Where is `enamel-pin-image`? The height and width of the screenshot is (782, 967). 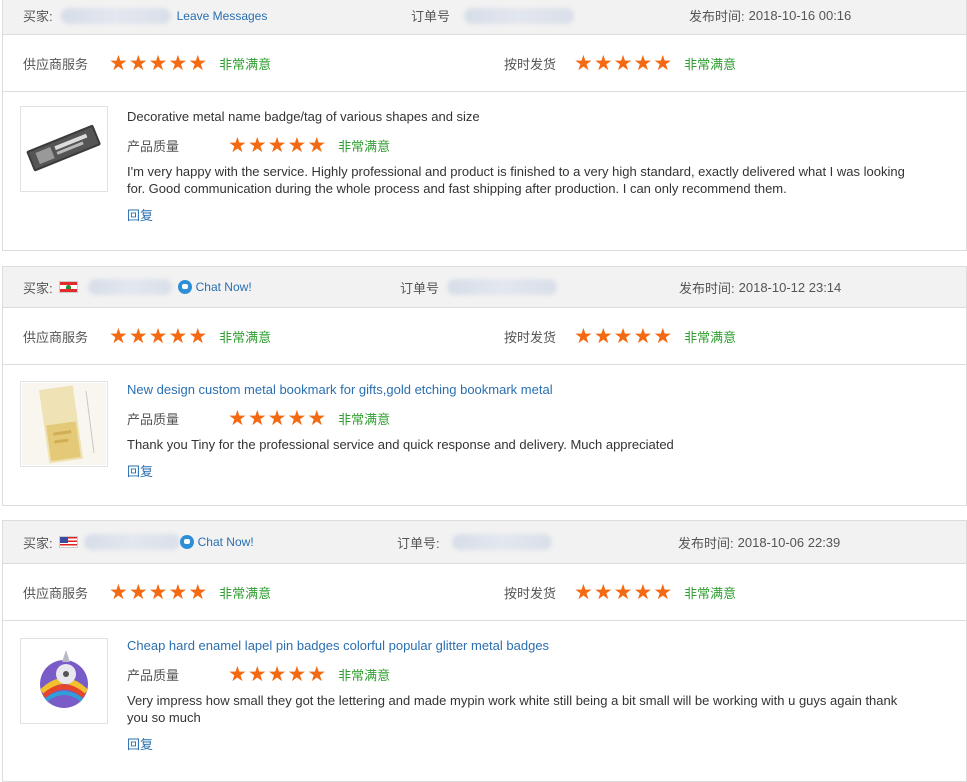 enamel-pin-image is located at coordinates (64, 679).